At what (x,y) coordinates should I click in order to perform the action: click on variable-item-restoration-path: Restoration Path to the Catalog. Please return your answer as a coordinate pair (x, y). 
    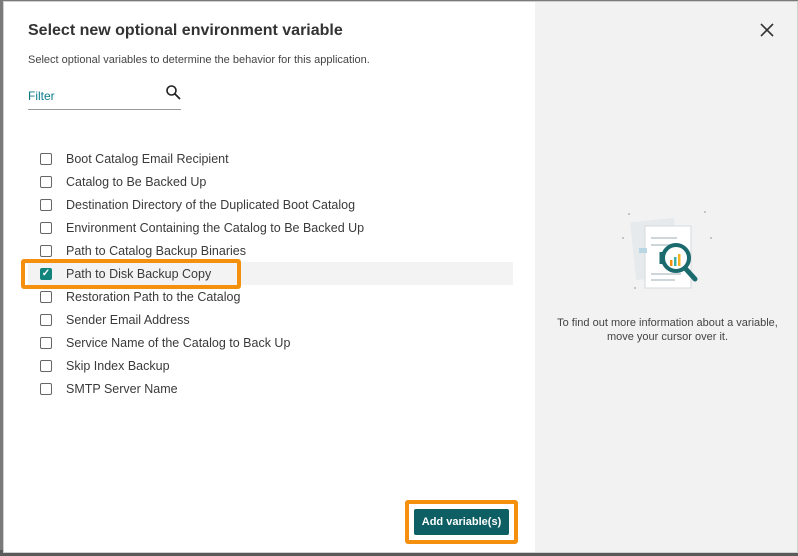
    Looking at the image, I should click on (270, 296).